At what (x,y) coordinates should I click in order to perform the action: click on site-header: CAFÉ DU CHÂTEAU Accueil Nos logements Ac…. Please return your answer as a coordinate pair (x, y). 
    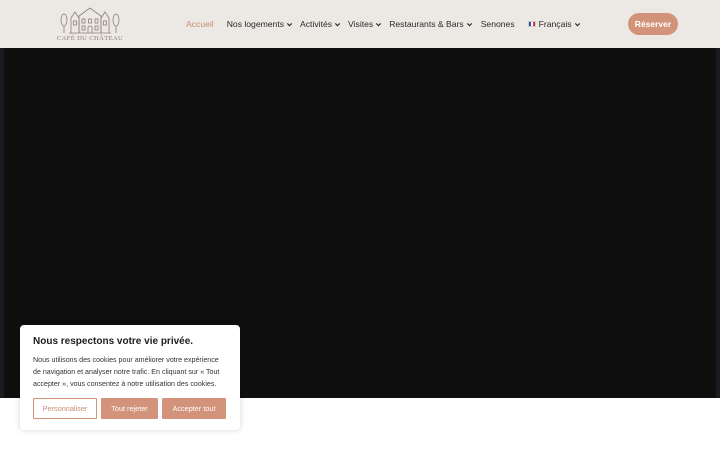
    Looking at the image, I should click on (360, 24).